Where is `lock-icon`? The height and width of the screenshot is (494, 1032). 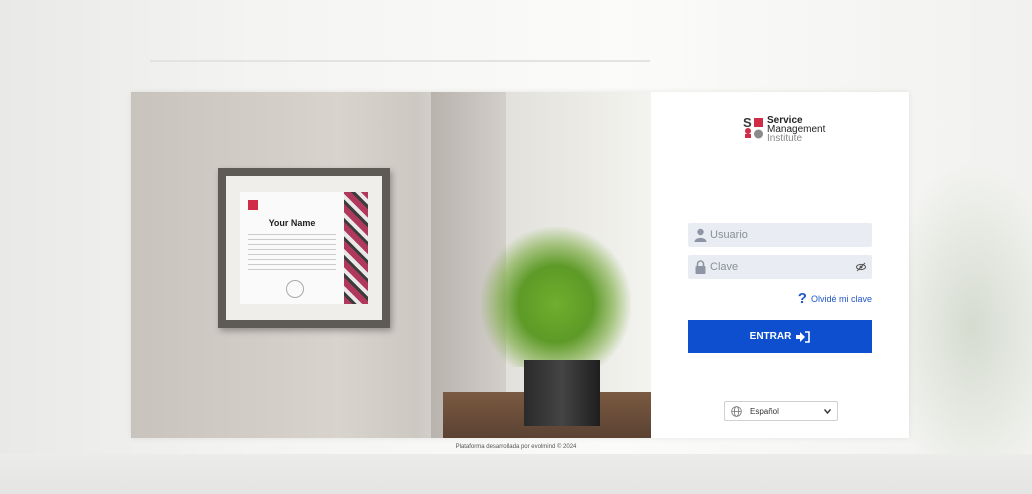
lock-icon is located at coordinates (700, 267).